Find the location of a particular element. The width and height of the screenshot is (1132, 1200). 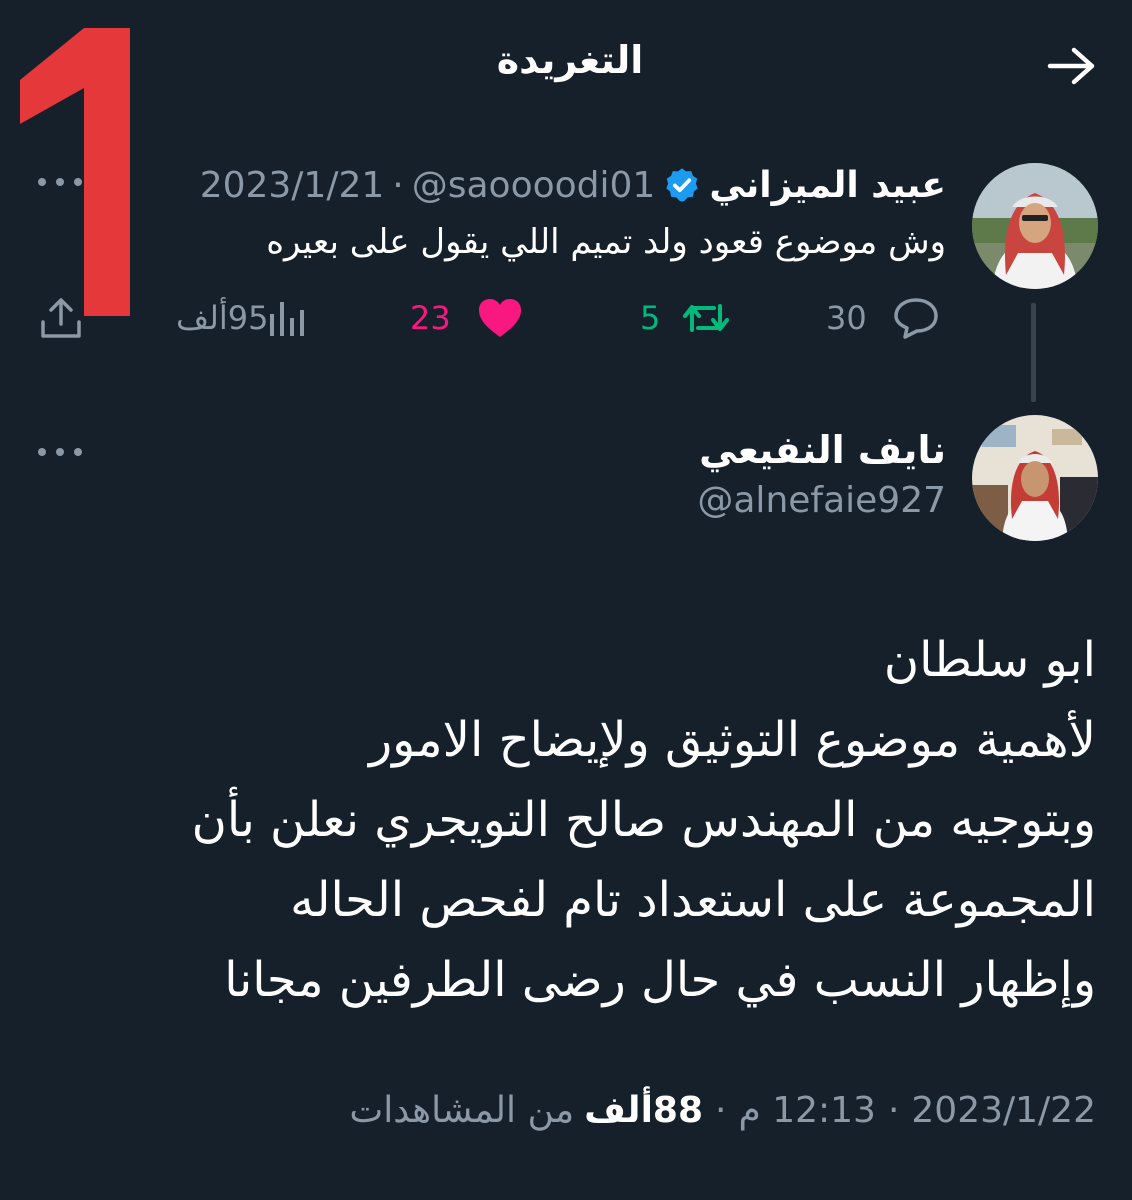

tweet-author-name: نايف النفيعي is located at coordinates (822, 450).